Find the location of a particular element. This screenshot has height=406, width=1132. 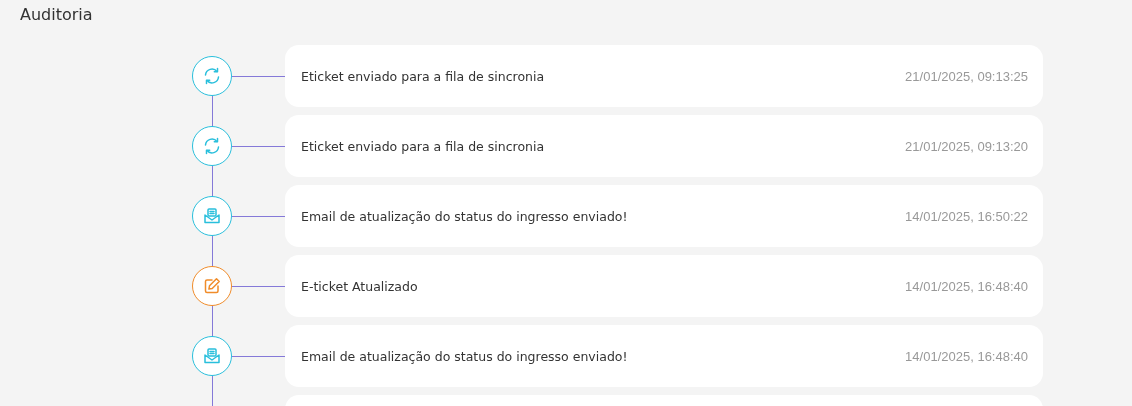

event-description: E-ticket Atualizado is located at coordinates (359, 286).